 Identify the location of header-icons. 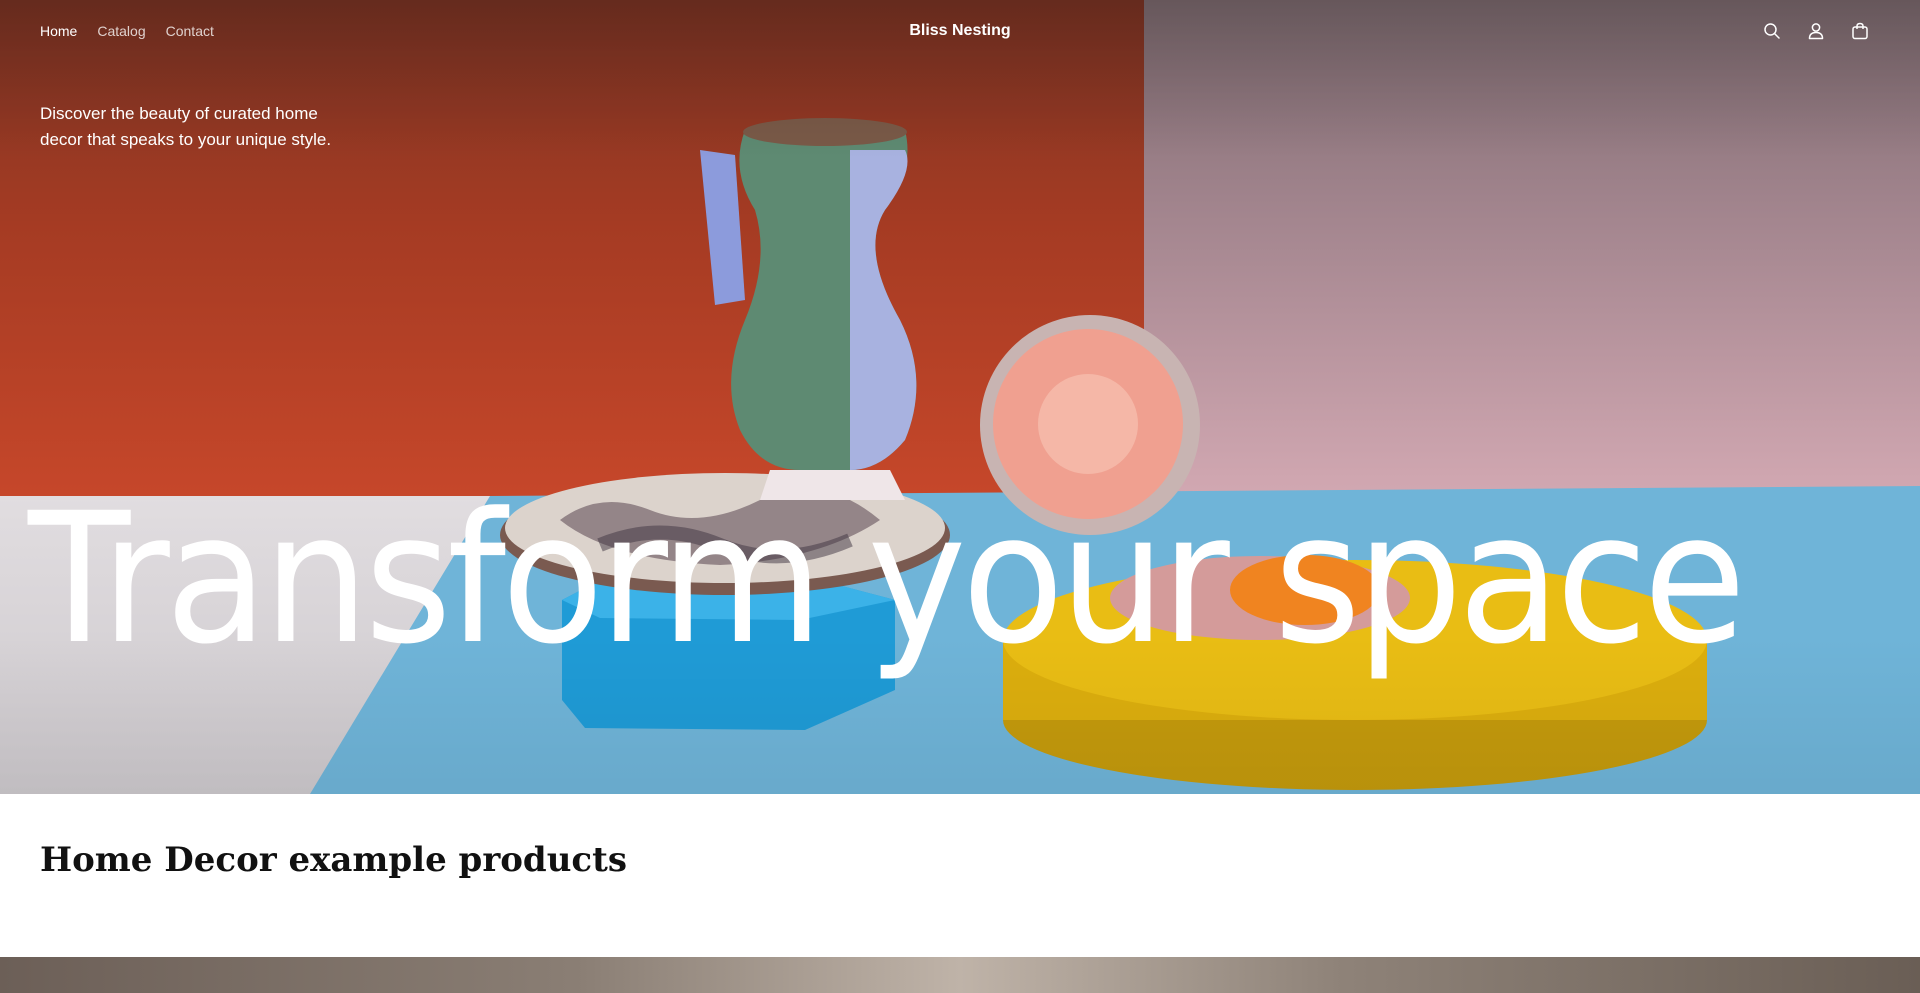
(1816, 31).